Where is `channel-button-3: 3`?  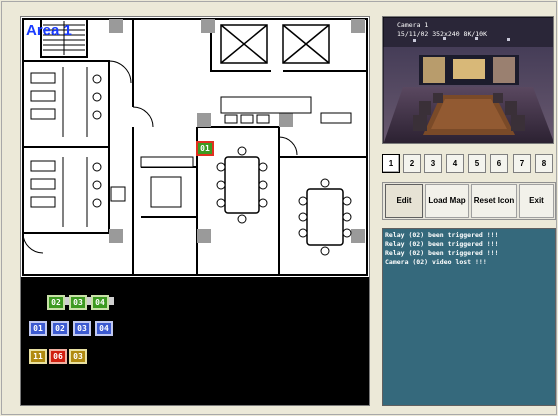 channel-button-3: 3 is located at coordinates (433, 163).